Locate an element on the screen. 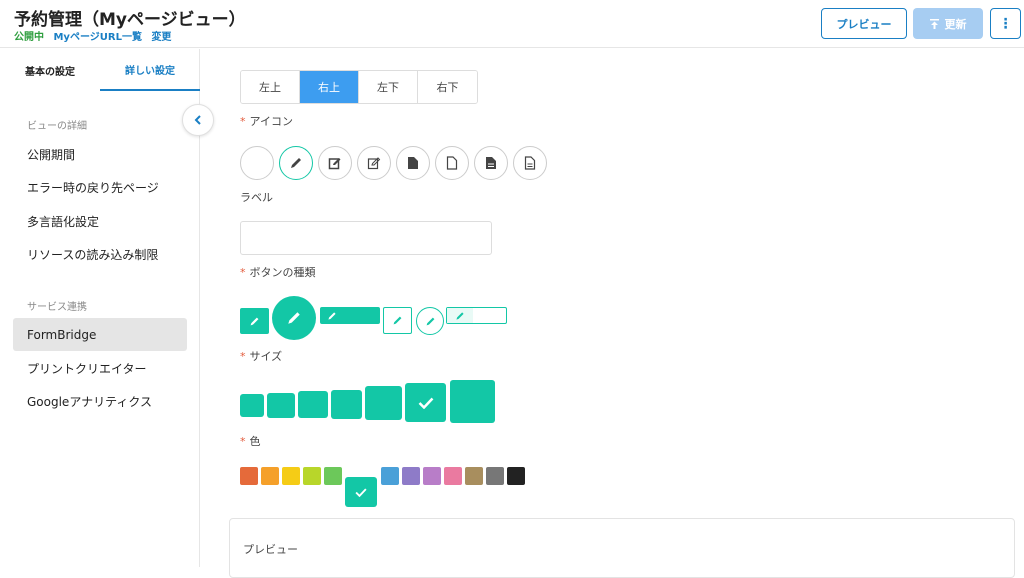 This screenshot has width=1024, height=578. sidebar-tabs: 基本の設定 詳しい設定 is located at coordinates (100, 70).